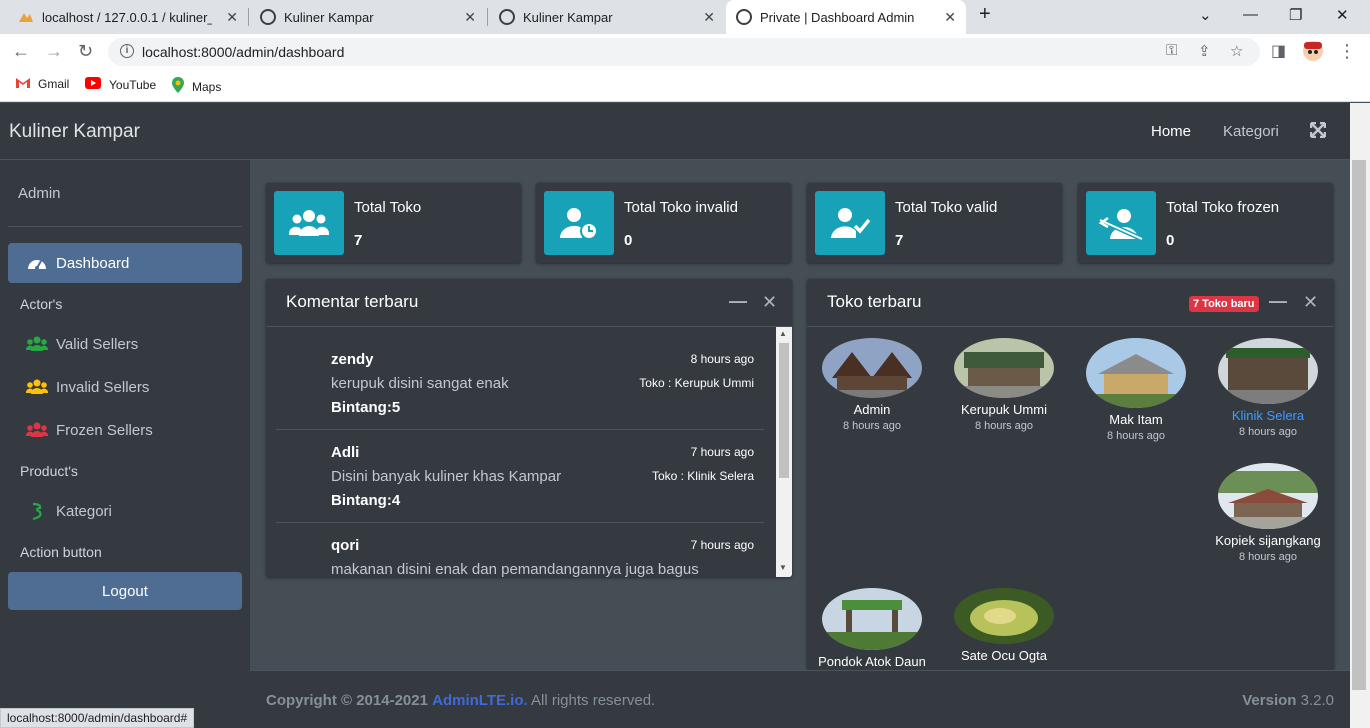  What do you see at coordinates (480, 700) in the screenshot?
I see `adminlte-link: AdminLTE.io.` at bounding box center [480, 700].